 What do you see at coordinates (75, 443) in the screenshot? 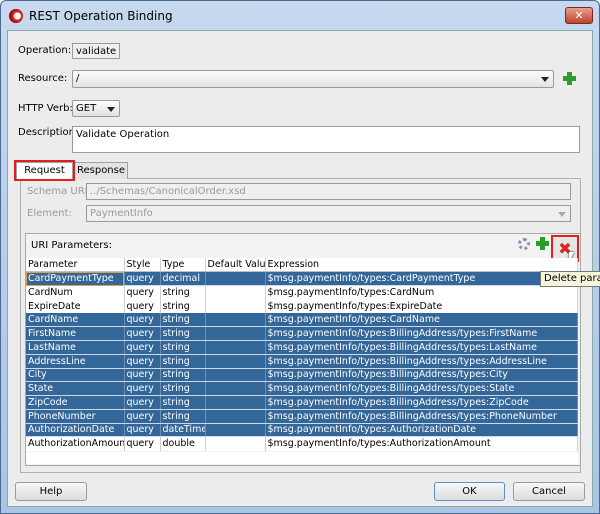
I see `table-cell: AuthorizationAmount` at bounding box center [75, 443].